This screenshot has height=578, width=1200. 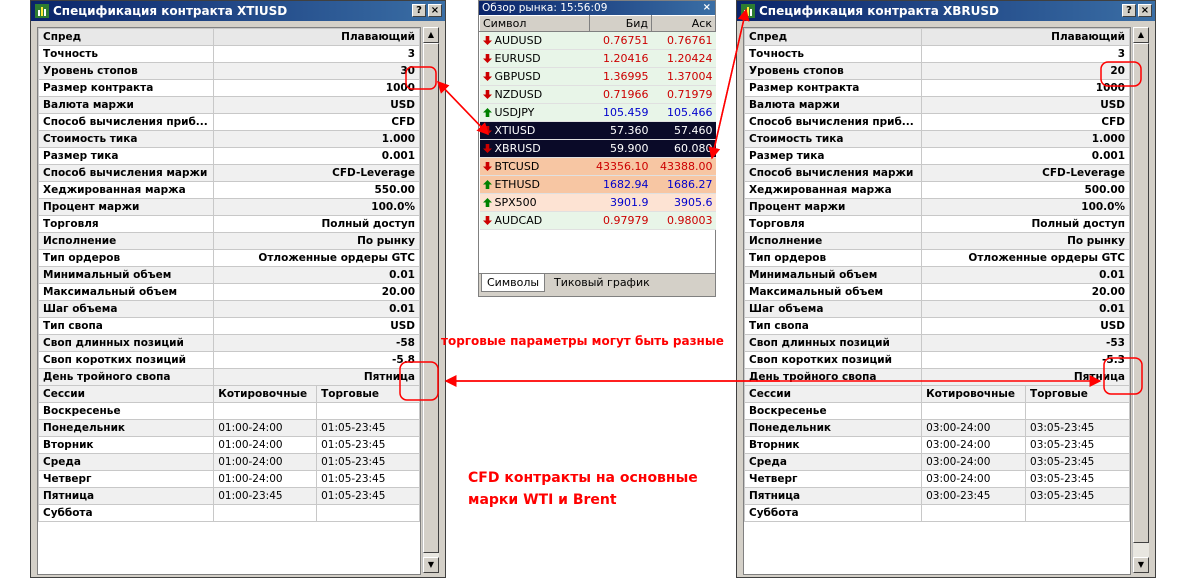 What do you see at coordinates (727, 84) in the screenshot?
I see `arrow-xbr-to-right-tip` at bounding box center [727, 84].